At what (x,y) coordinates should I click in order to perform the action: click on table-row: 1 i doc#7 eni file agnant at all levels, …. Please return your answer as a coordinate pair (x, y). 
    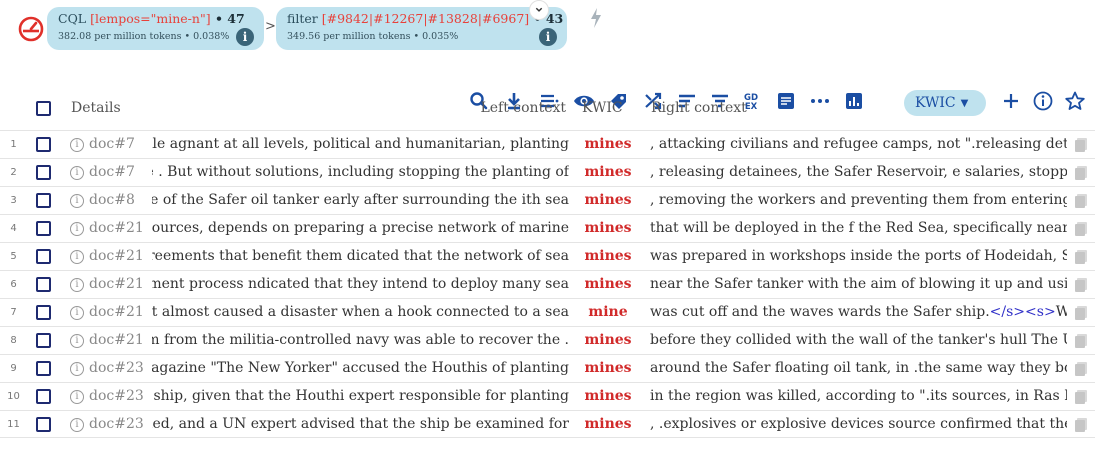
    Looking at the image, I should click on (547, 144).